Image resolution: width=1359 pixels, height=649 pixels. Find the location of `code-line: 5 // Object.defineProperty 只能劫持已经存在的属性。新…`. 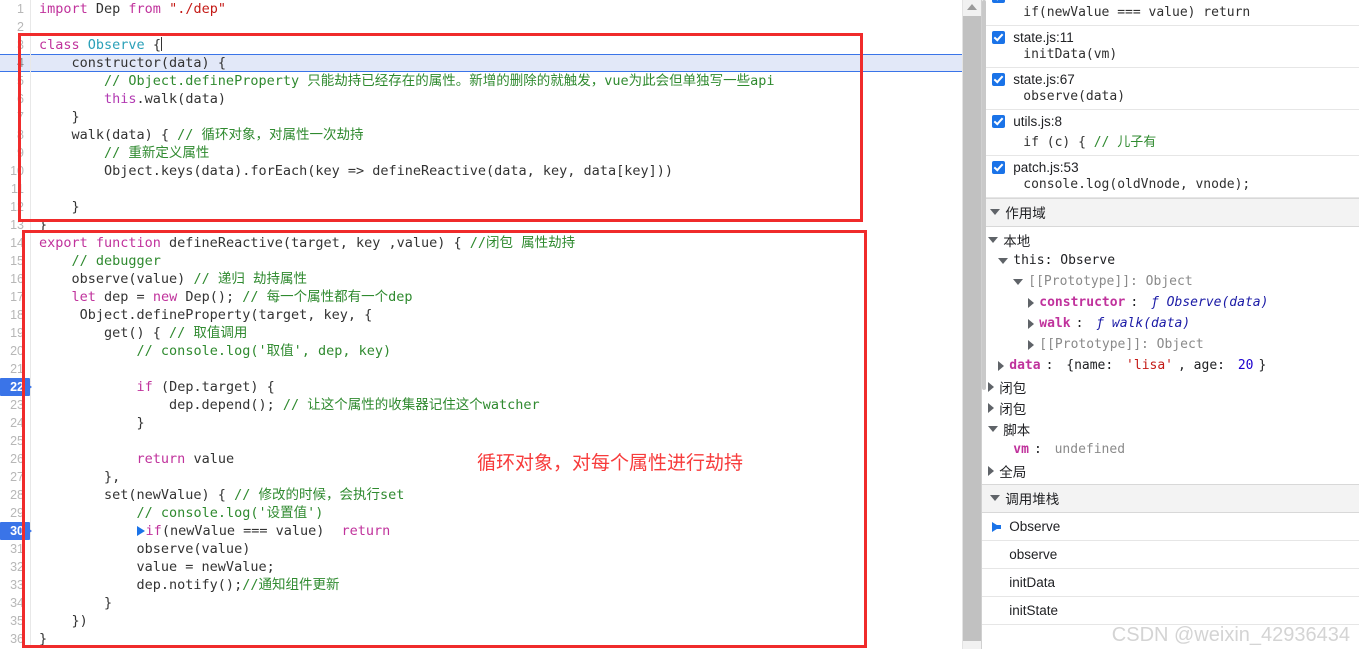

code-line: 5 // Object.defineProperty 只能劫持已经存在的属性。新… is located at coordinates (490, 81).